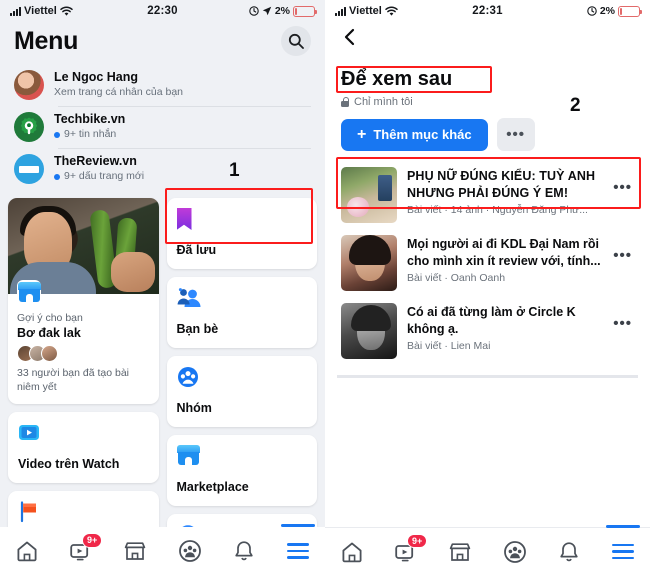 The height and width of the screenshot is (575, 650). I want to click on back-button, so click(350, 39).